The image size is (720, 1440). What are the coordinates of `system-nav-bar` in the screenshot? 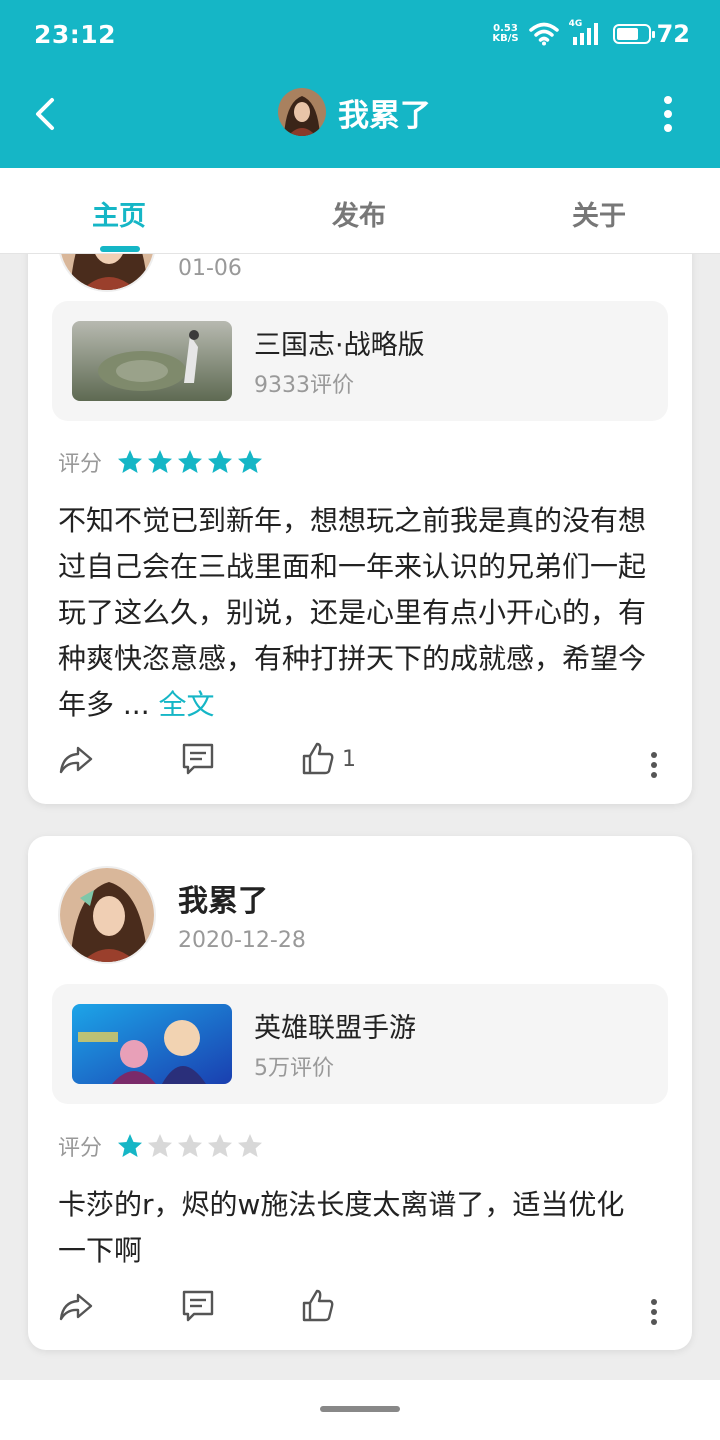 It's located at (360, 1410).